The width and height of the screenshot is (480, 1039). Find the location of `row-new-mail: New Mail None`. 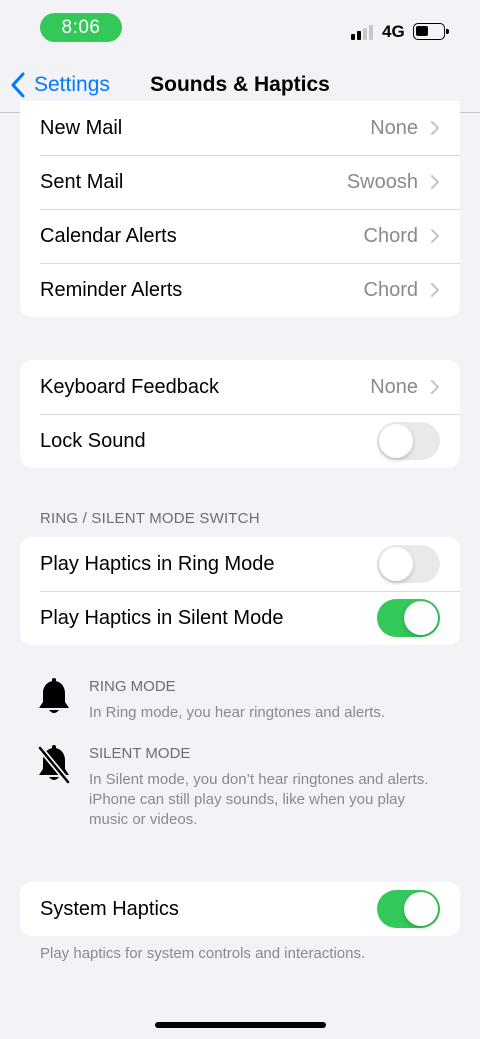

row-new-mail: New Mail None is located at coordinates (240, 128).